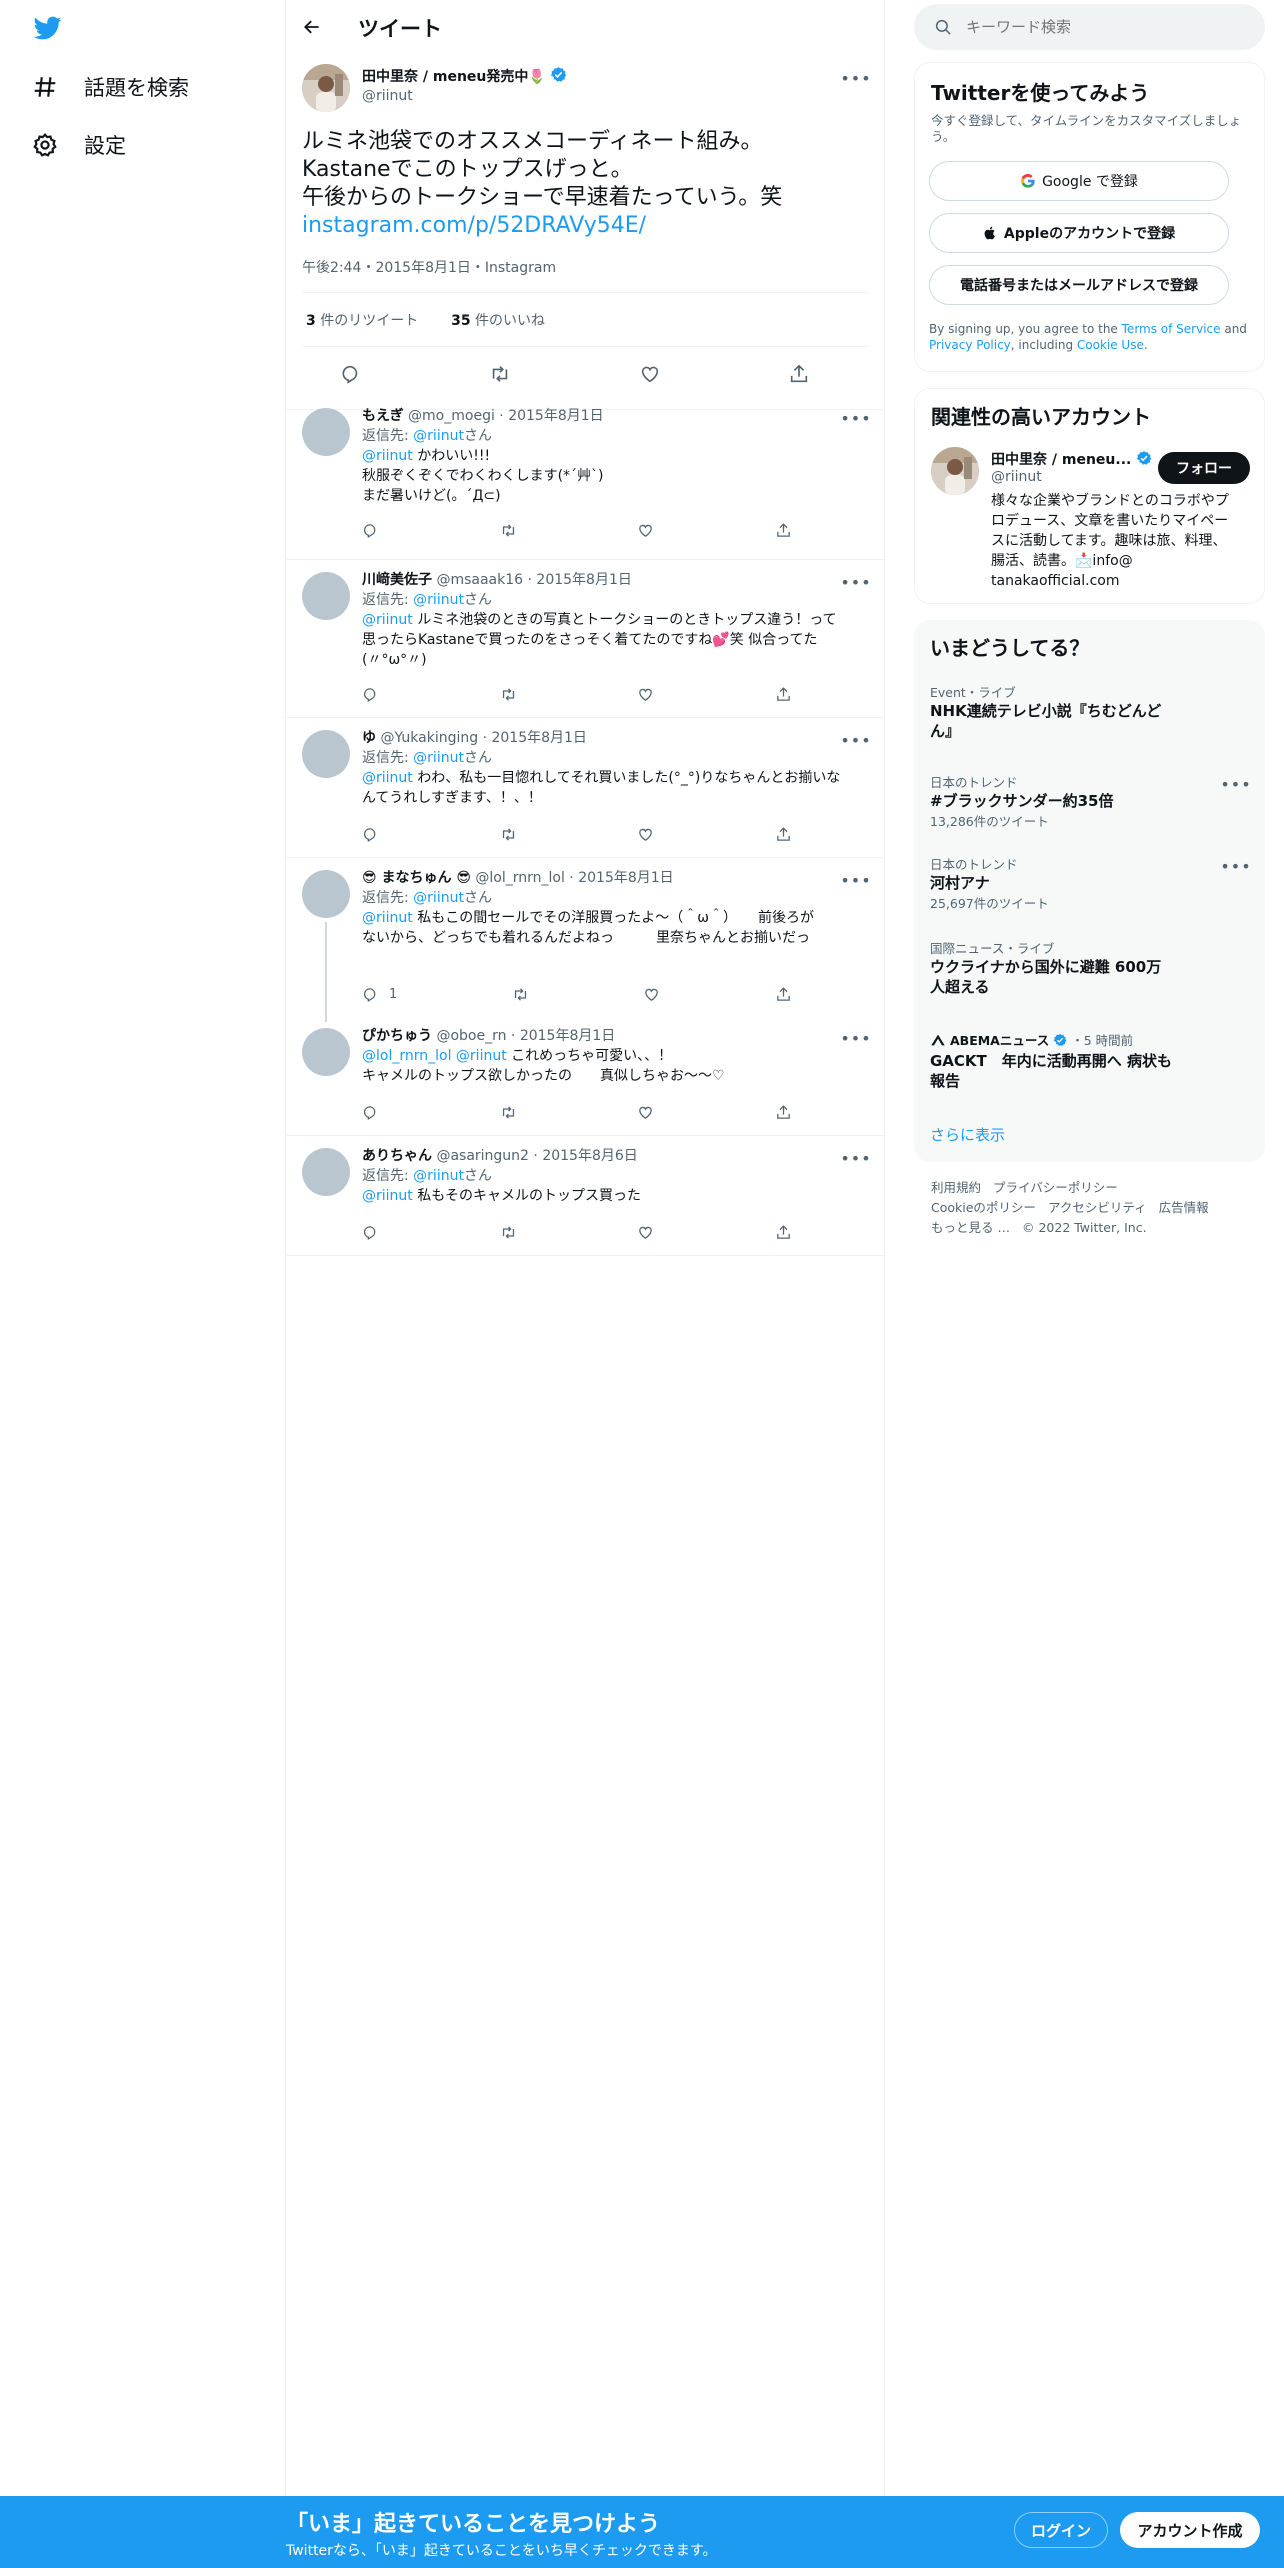 Image resolution: width=1284 pixels, height=2568 pixels. Describe the element at coordinates (498, 321) in the screenshot. I see `likes-stat: 35 件のいいね` at that location.